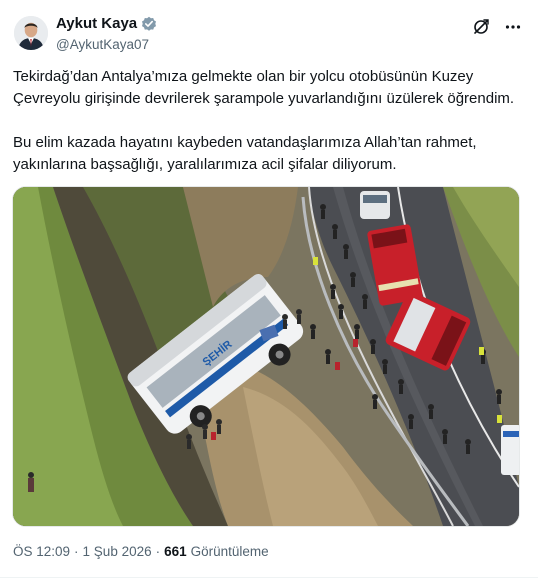 The image size is (538, 578). I want to click on views-label: Görüntüleme, so click(229, 551).